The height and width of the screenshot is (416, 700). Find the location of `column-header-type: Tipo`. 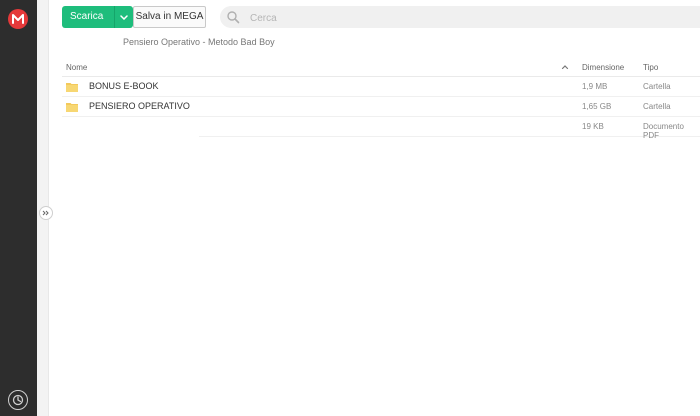

column-header-type: Tipo is located at coordinates (650, 67).